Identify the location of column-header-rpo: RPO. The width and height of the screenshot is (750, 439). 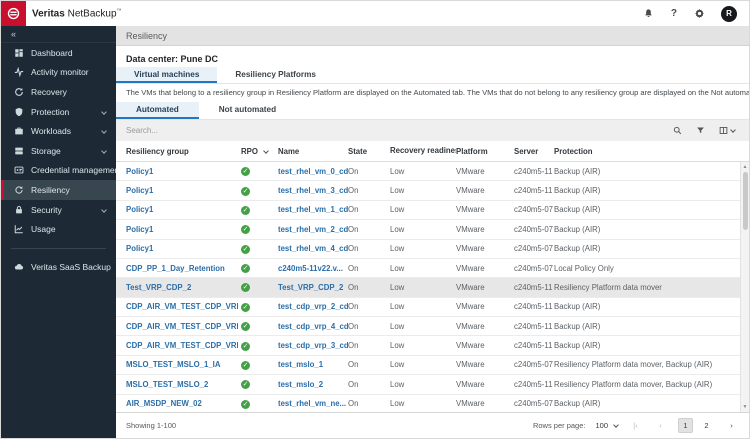
(258, 151).